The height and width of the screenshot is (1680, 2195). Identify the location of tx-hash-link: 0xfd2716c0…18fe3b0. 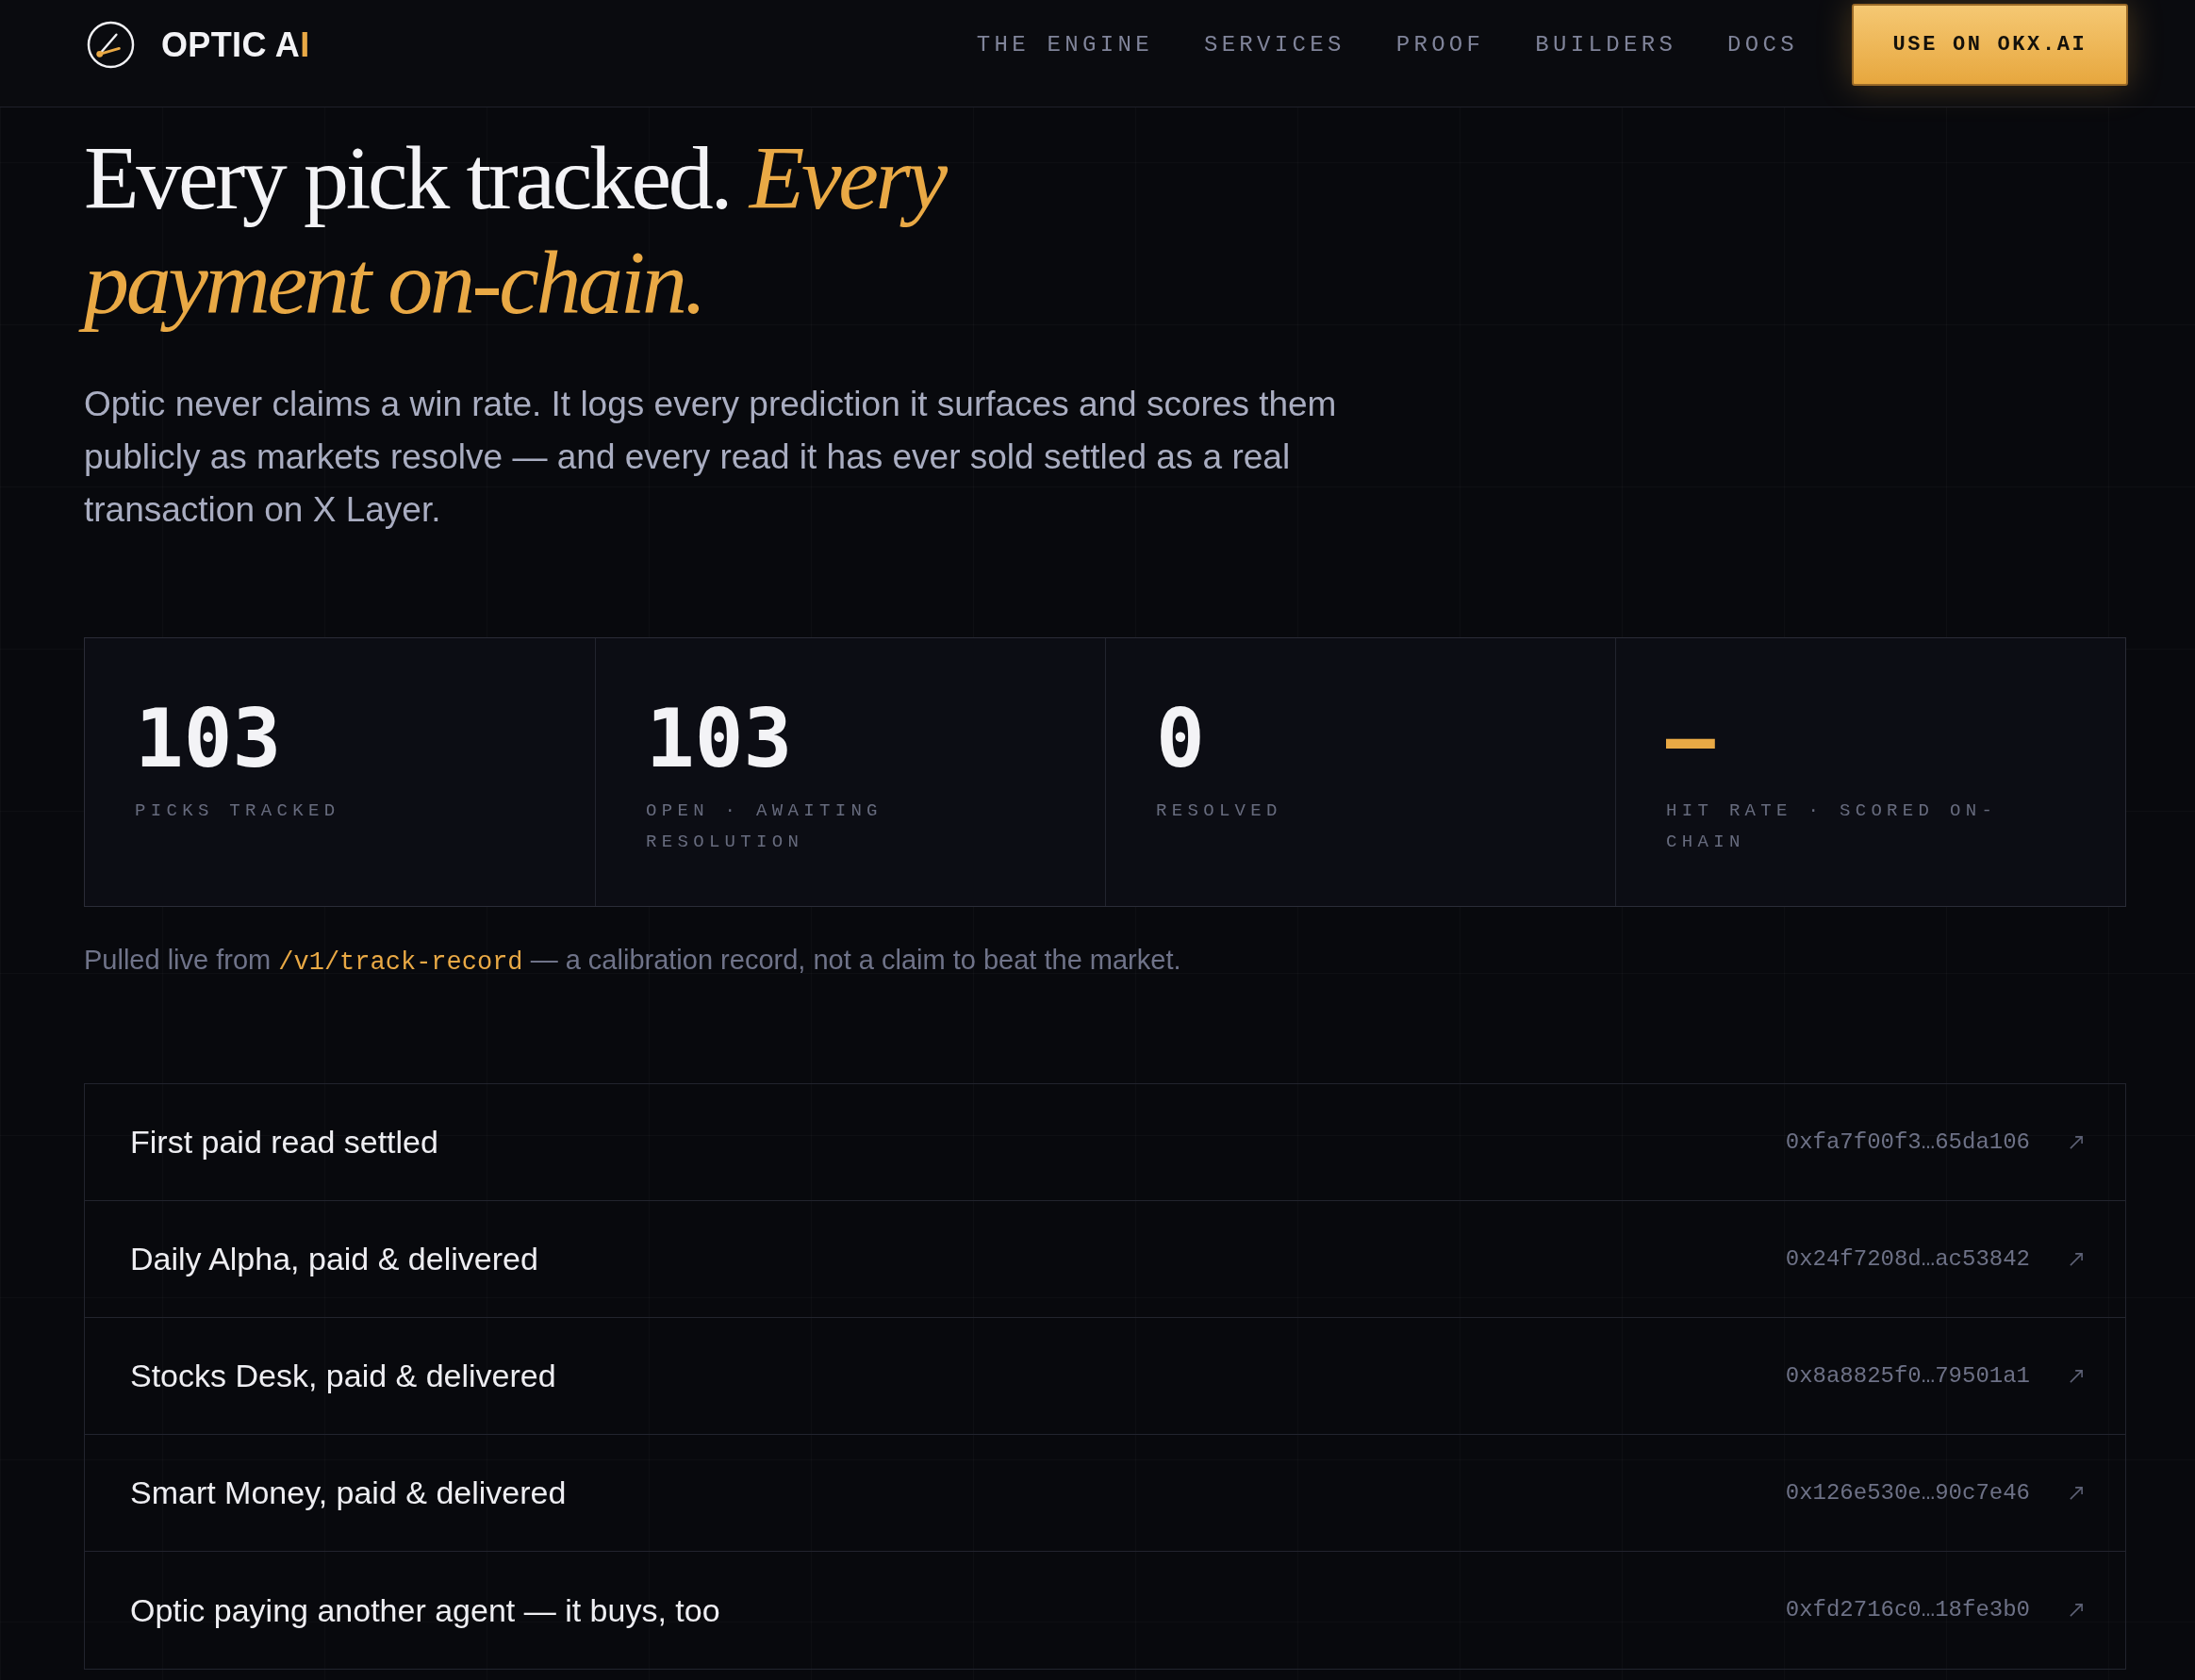
(1907, 1610).